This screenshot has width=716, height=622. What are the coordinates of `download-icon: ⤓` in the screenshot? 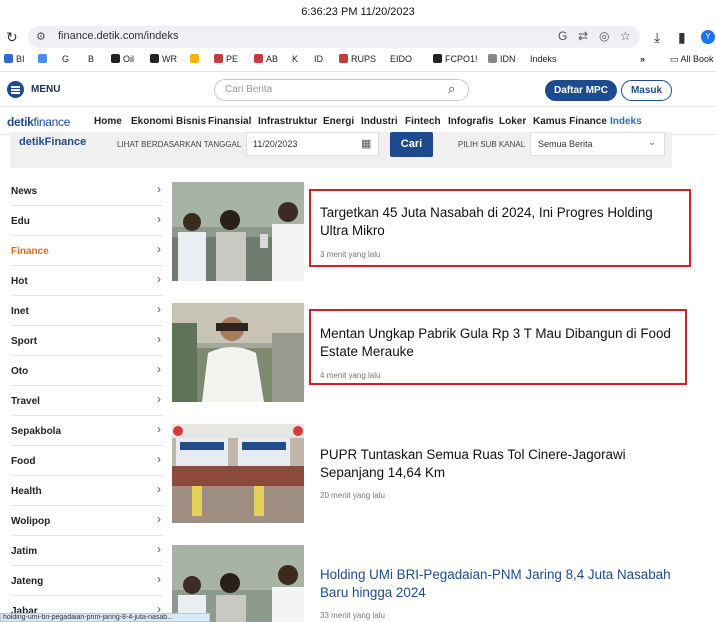 It's located at (657, 37).